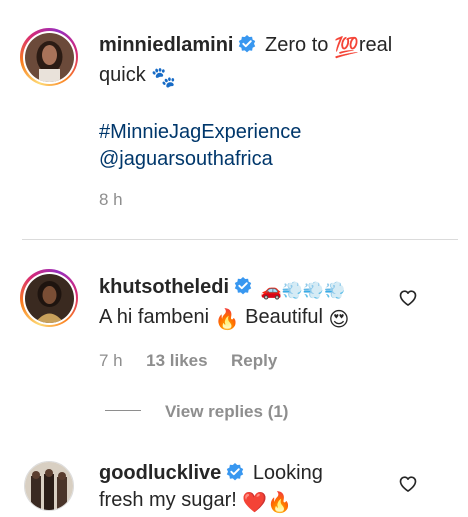 The image size is (468, 517). I want to click on hashtag-link: #MinnieJagExperience, so click(200, 132).